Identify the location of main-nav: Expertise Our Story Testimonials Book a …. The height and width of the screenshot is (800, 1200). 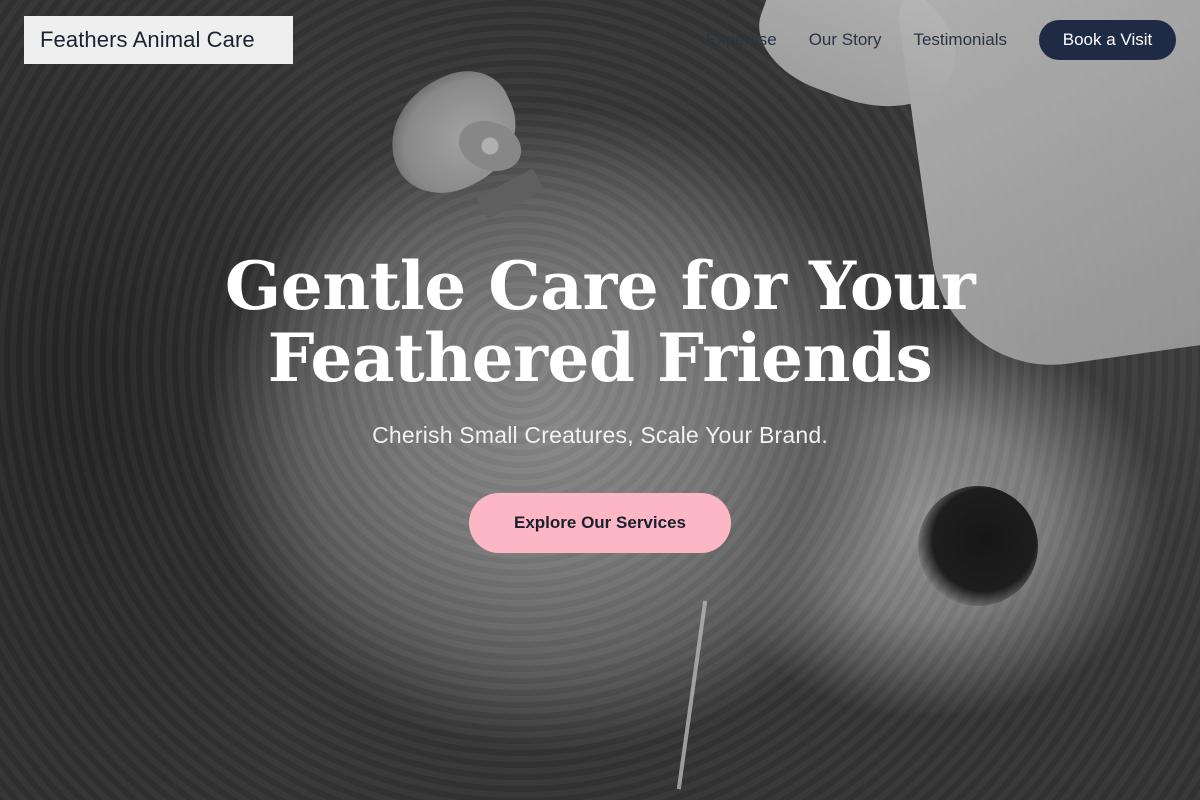
(941, 40).